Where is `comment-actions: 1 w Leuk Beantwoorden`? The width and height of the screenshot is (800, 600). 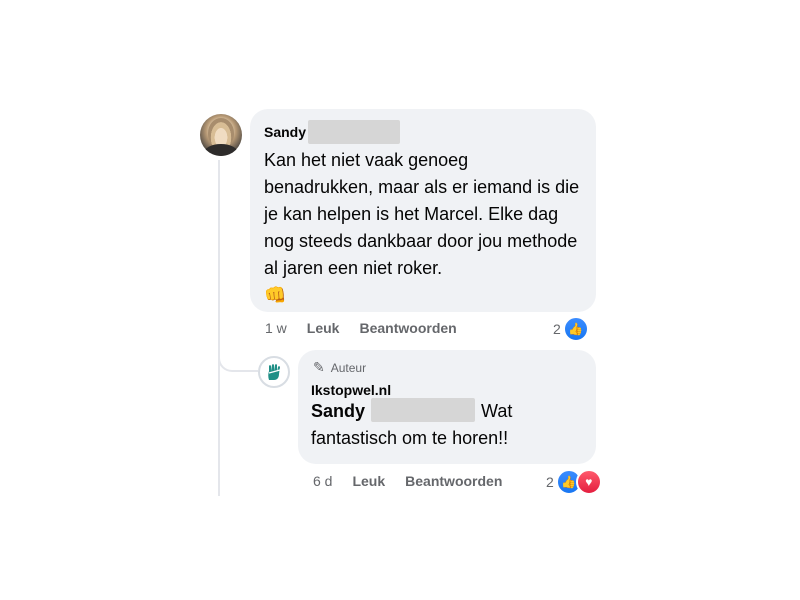 comment-actions: 1 w Leuk Beantwoorden is located at coordinates (371, 328).